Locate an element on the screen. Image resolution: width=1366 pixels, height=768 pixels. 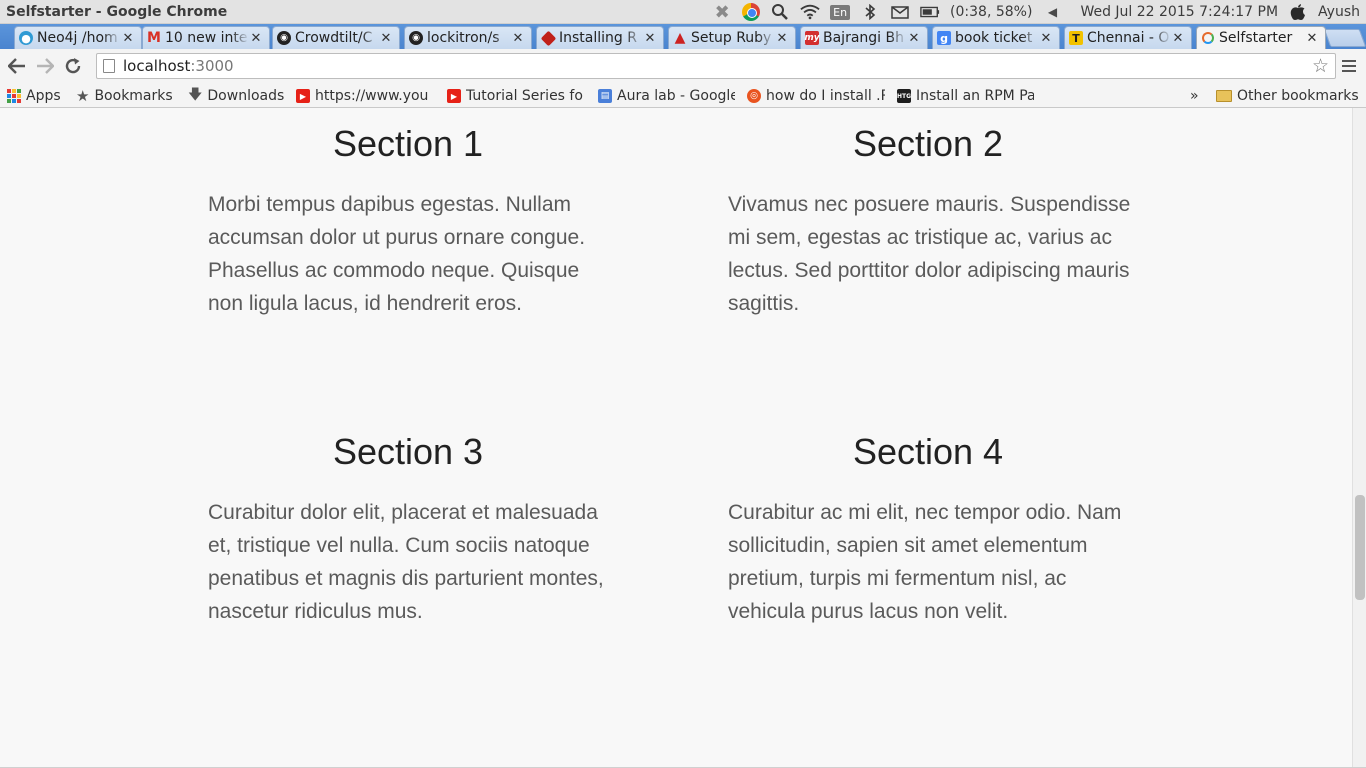
battery-status: (0:38, 58%) is located at coordinates (991, 12).